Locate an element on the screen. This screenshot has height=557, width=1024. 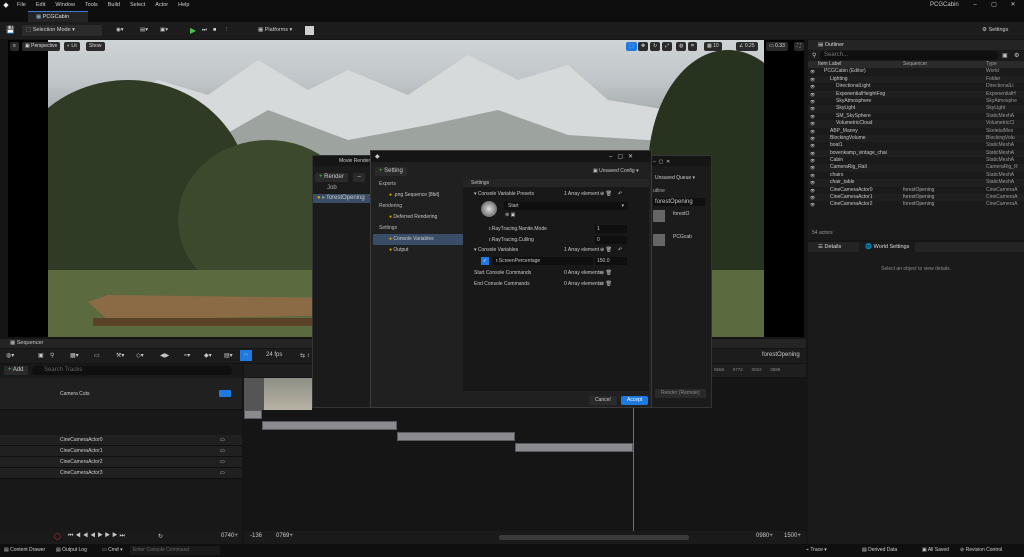
menu-item-actor: Actor is located at coordinates (161, 5).